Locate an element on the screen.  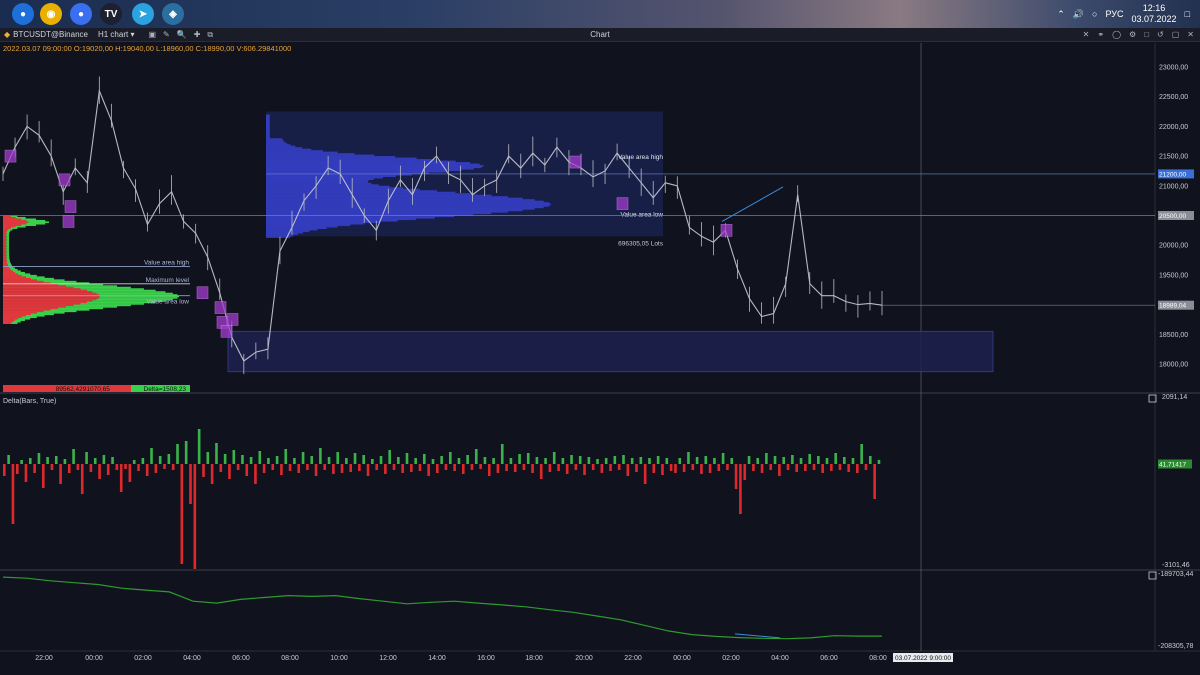
pencil-icon: ✎ is located at coordinates (166, 35).